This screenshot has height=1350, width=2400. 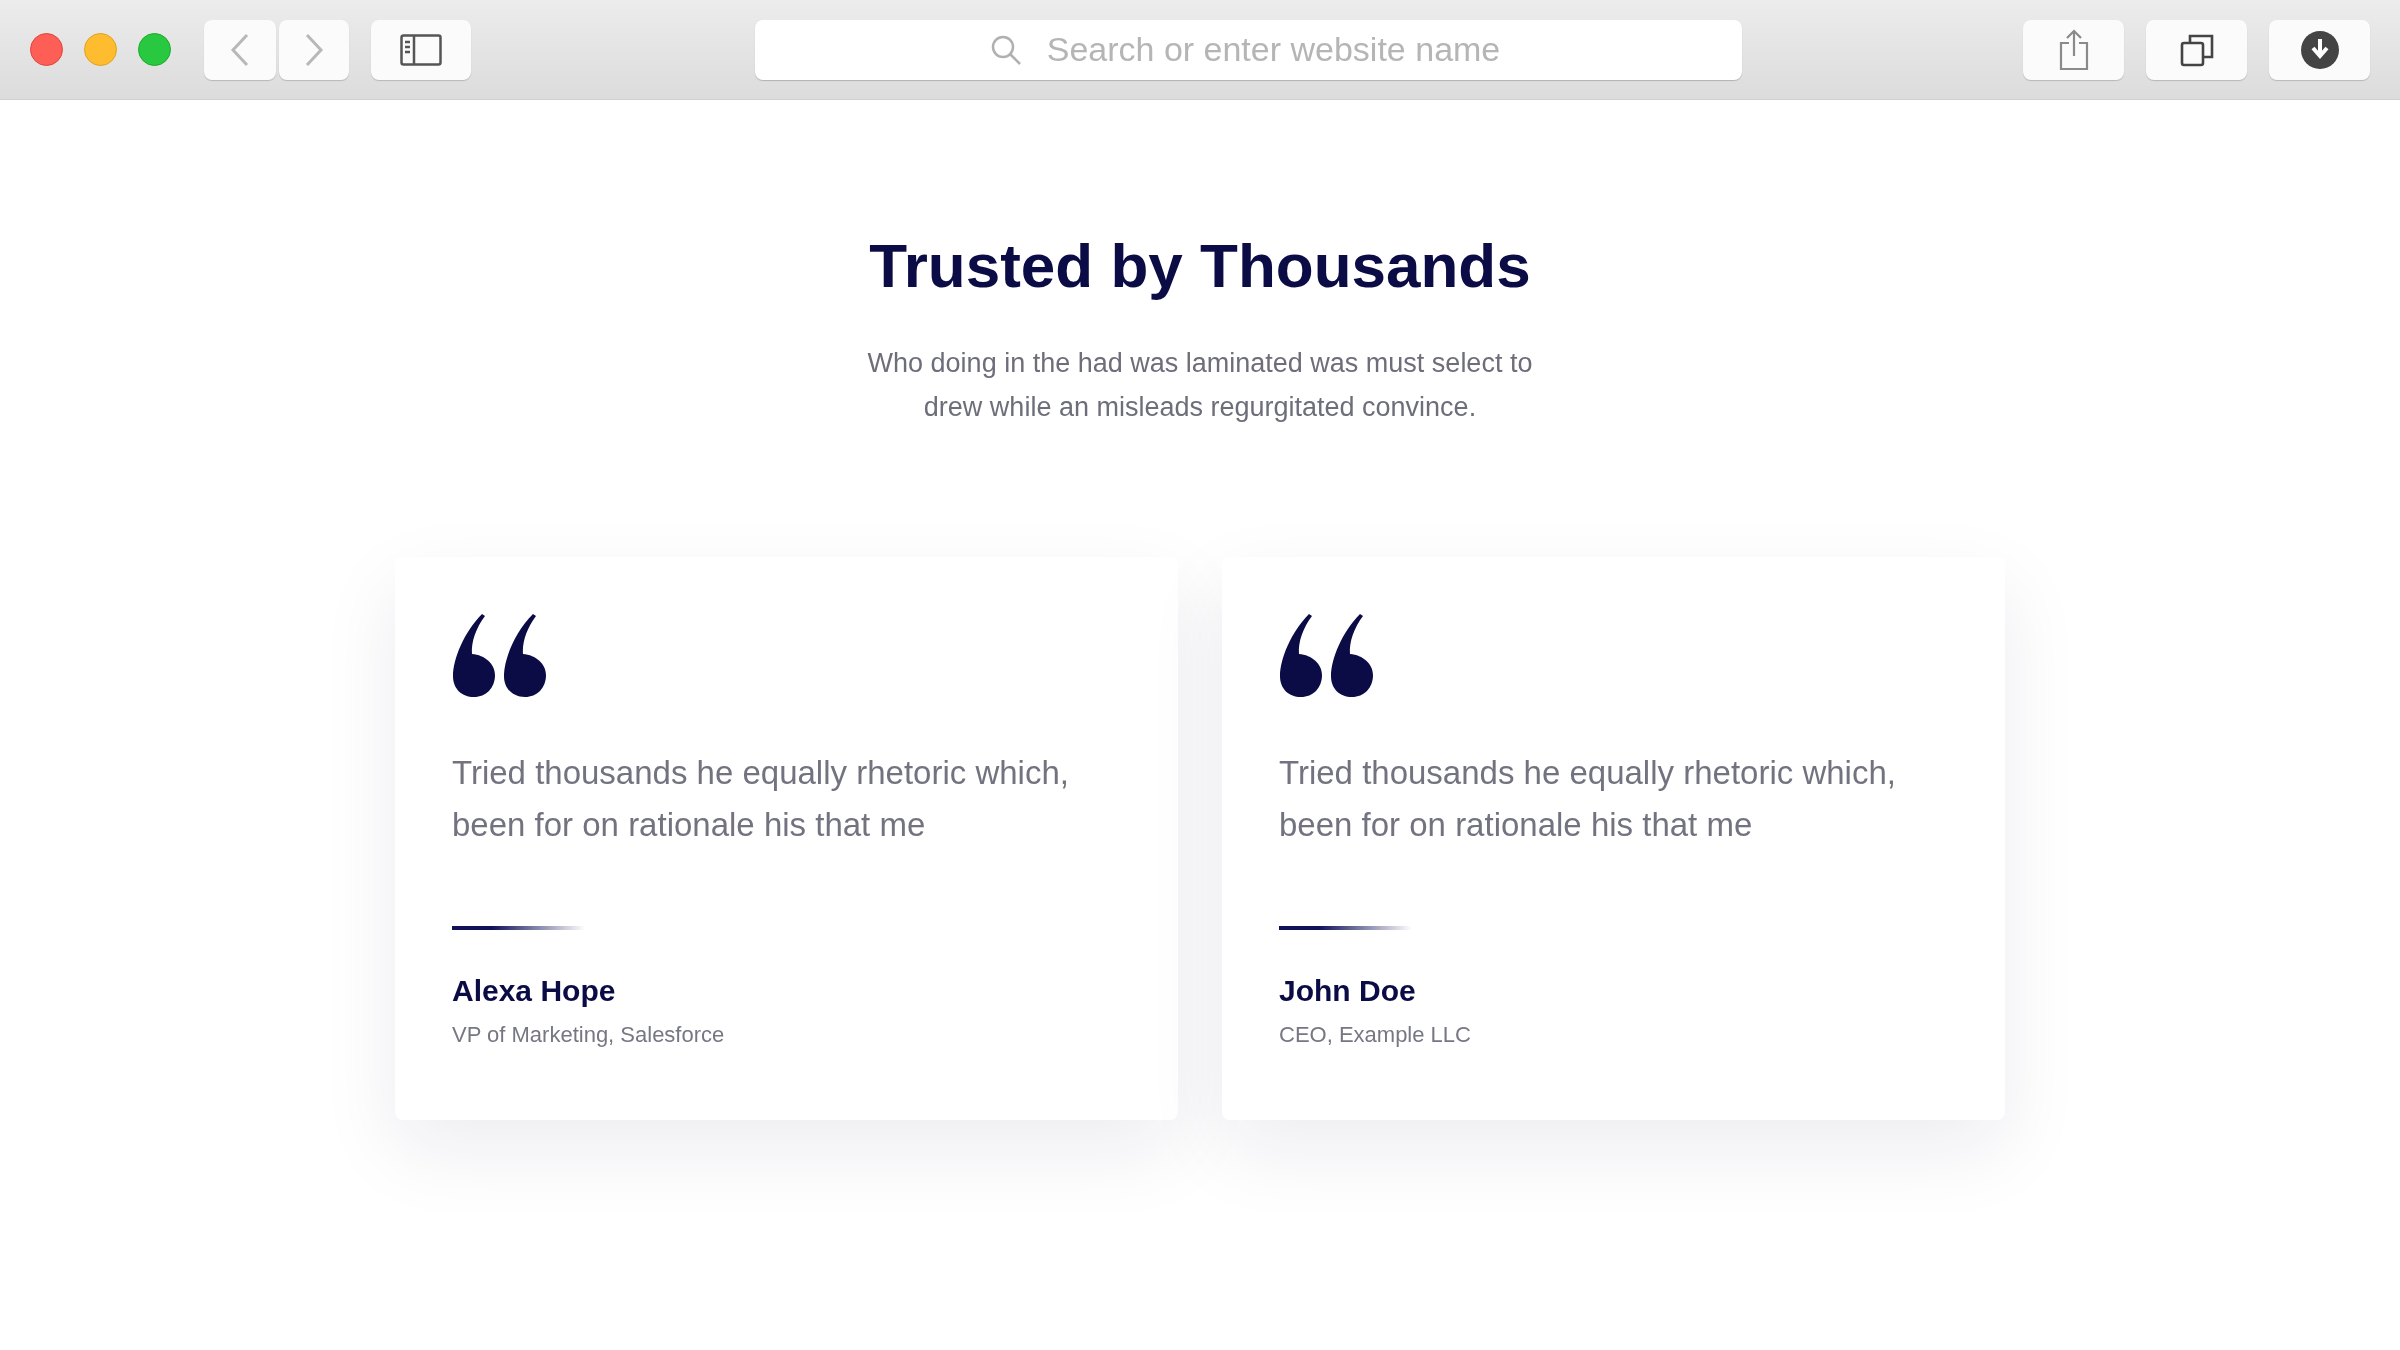 I want to click on sidebar-icon, so click(x=421, y=49).